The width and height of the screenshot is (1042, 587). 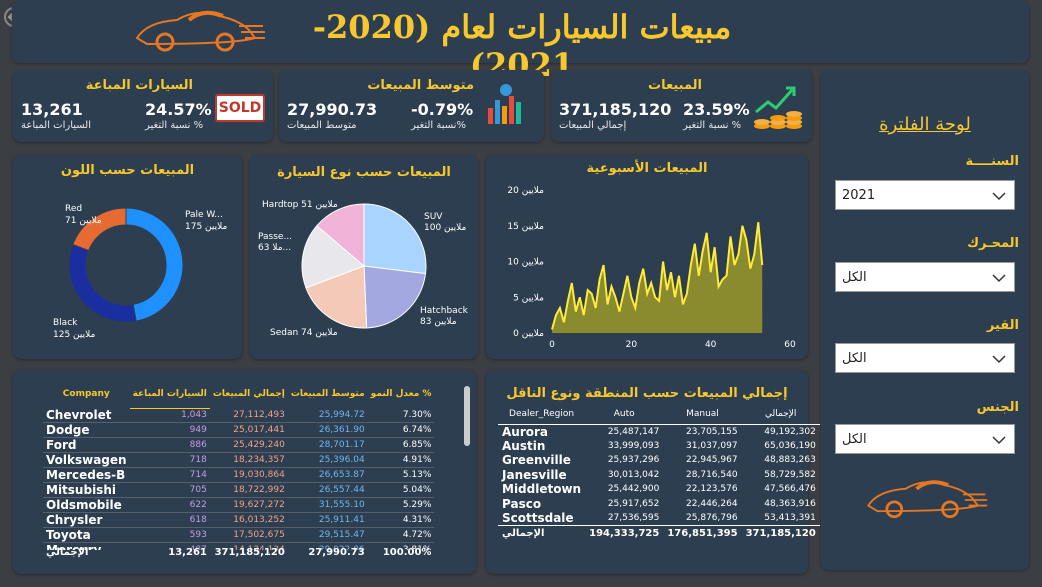 What do you see at coordinates (248, 460) in the screenshot?
I see `table-cell: 18,234,357` at bounding box center [248, 460].